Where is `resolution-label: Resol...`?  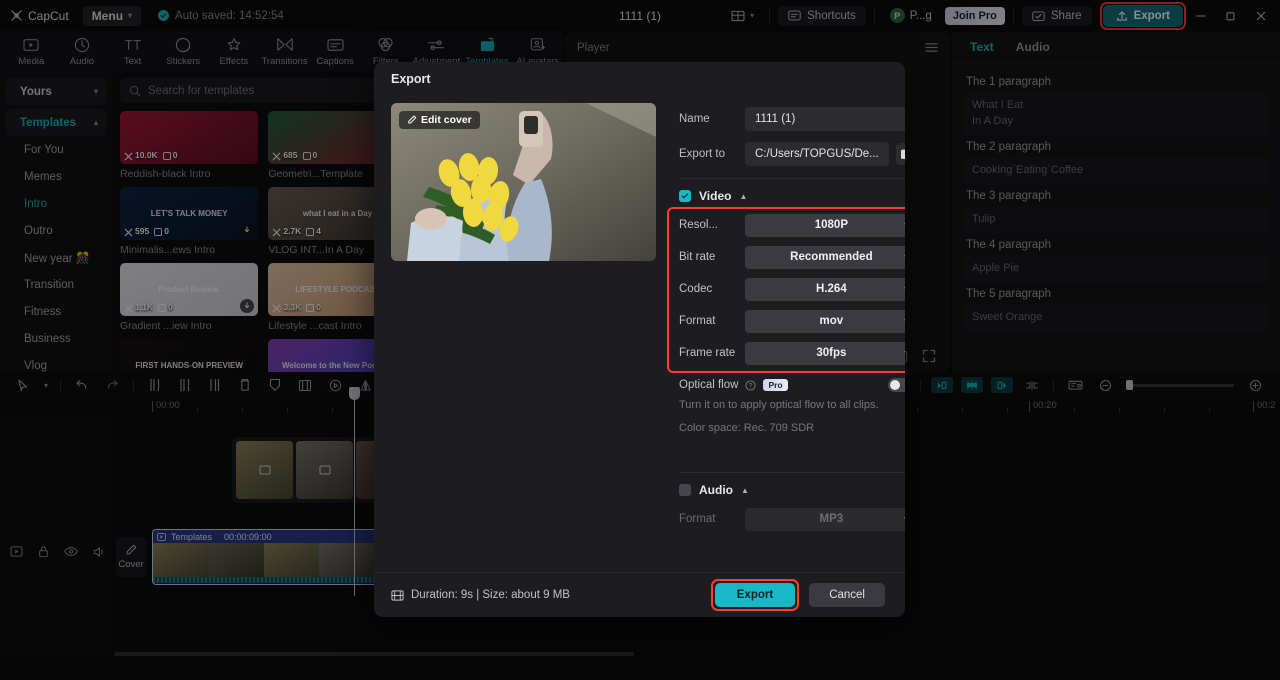
resolution-label: Resol... is located at coordinates (698, 225).